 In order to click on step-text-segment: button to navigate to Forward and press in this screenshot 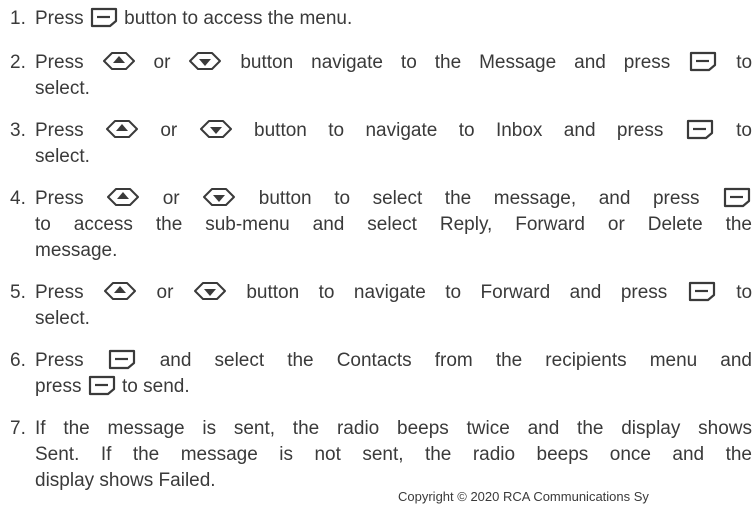, I will do `click(457, 292)`.